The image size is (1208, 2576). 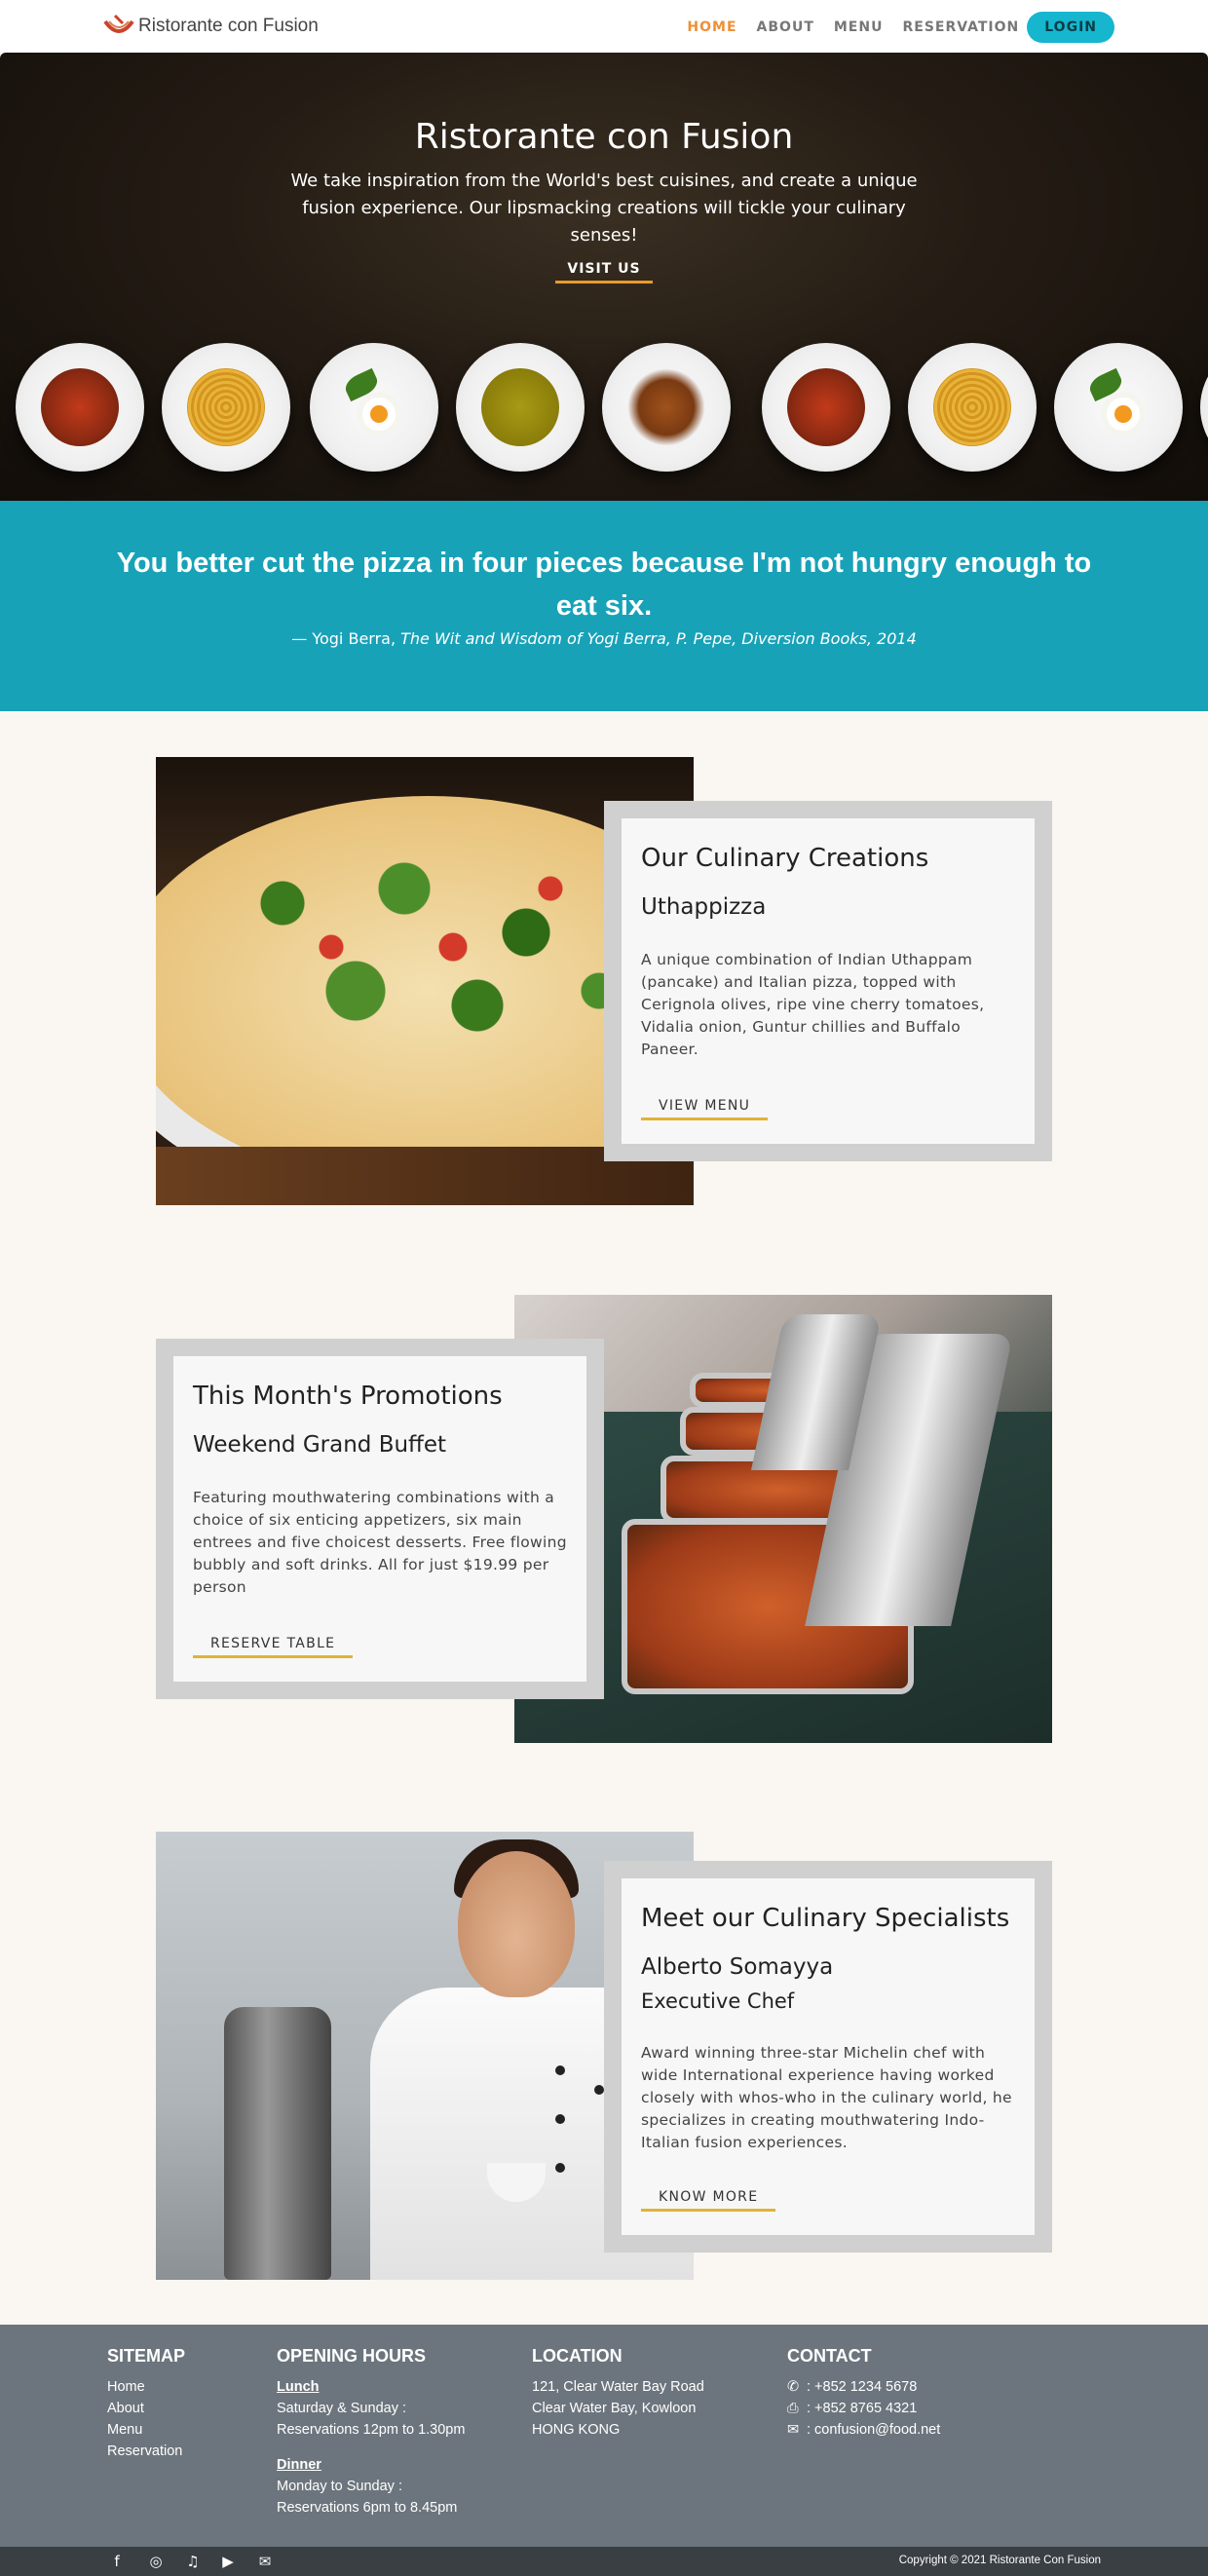 I want to click on brand-logo-icon, so click(x=118, y=23).